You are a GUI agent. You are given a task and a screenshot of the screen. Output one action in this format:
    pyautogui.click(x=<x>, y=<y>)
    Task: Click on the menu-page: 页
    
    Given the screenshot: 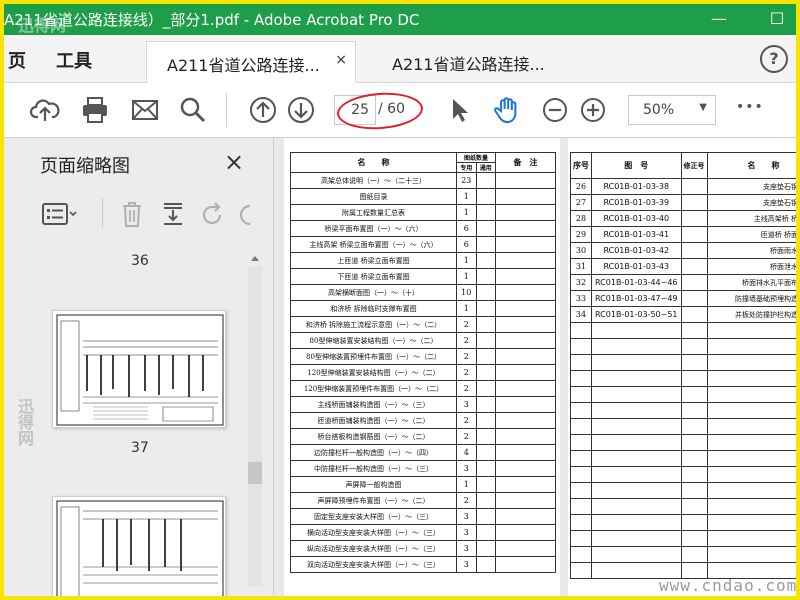 What is the action you would take?
    pyautogui.click(x=17, y=60)
    